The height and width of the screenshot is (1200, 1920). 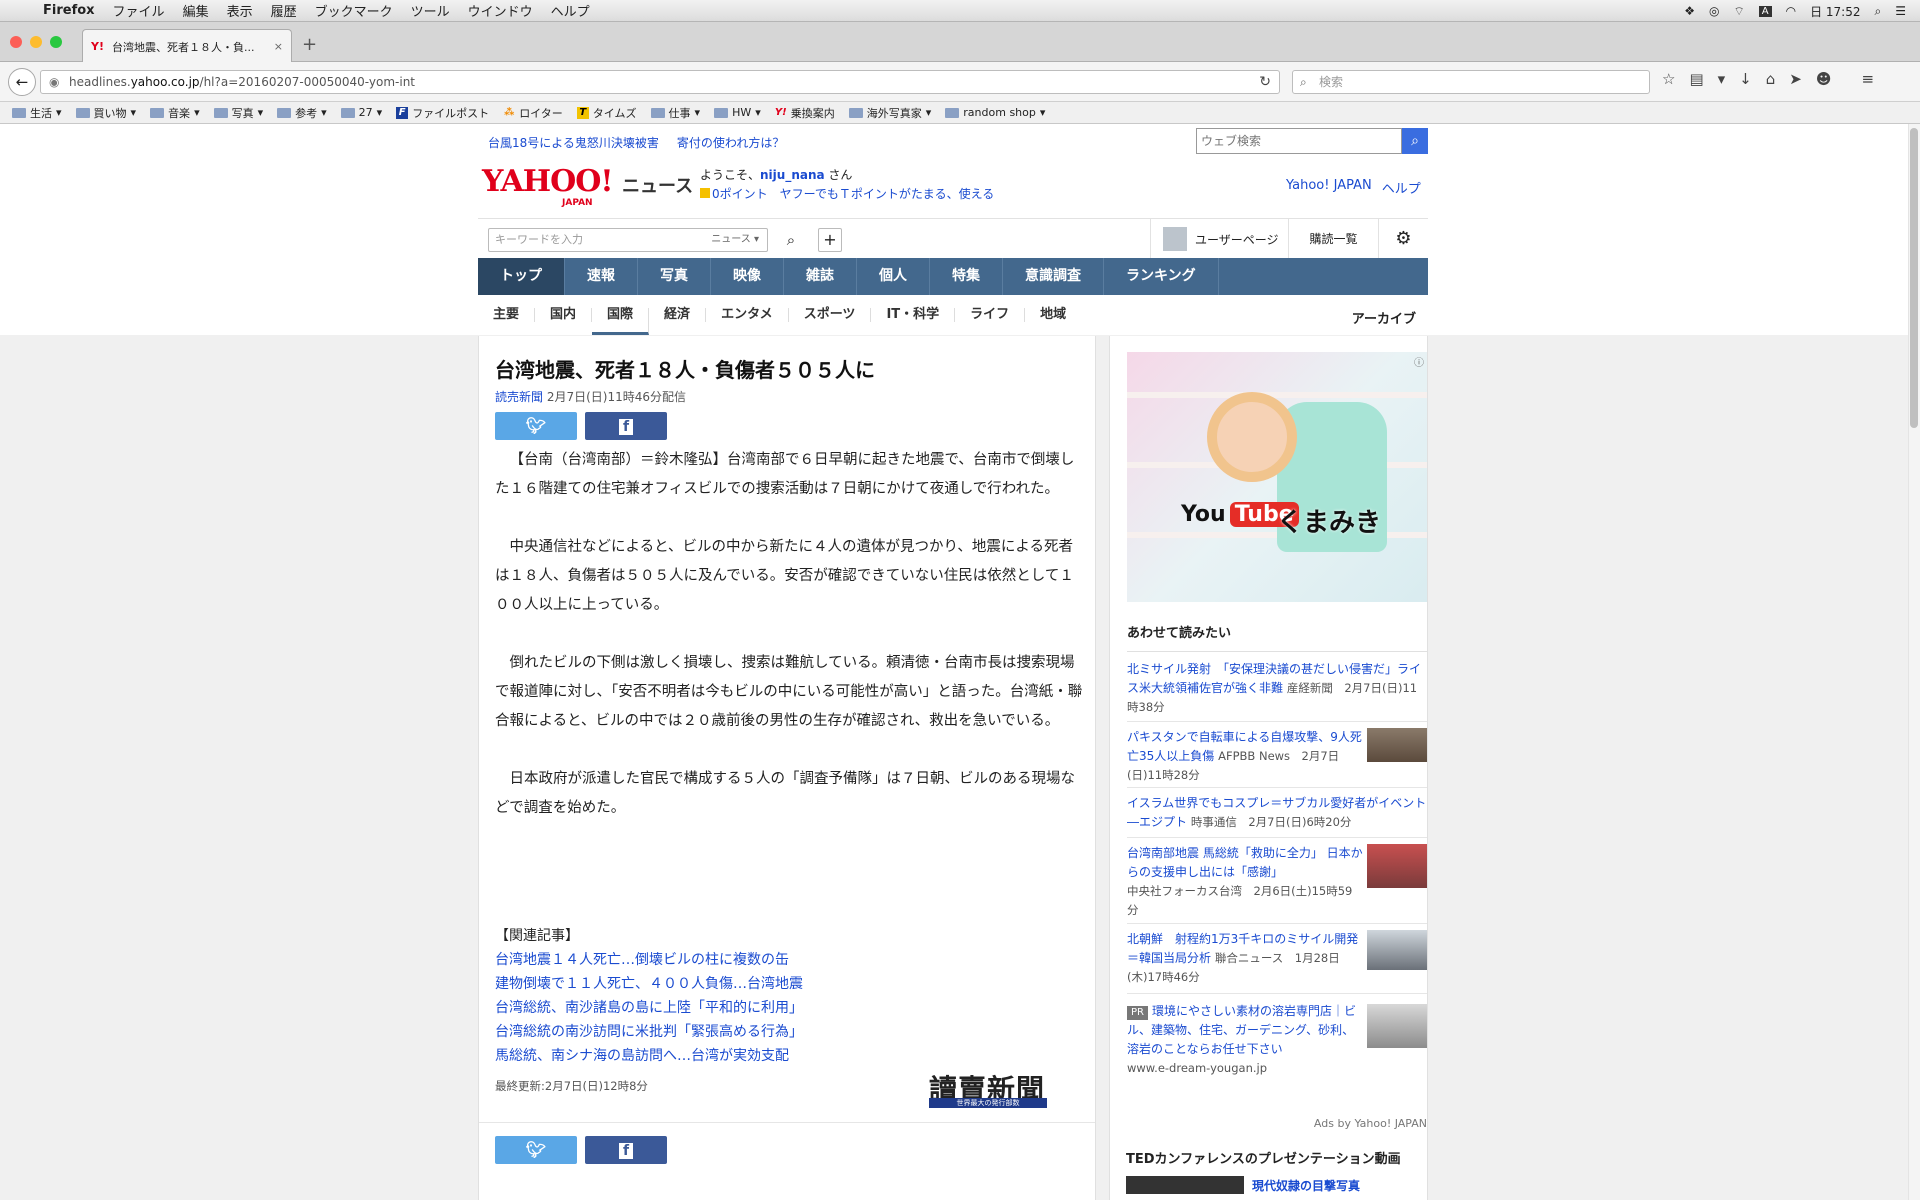 I want to click on nav-photo: 写真, so click(x=674, y=276).